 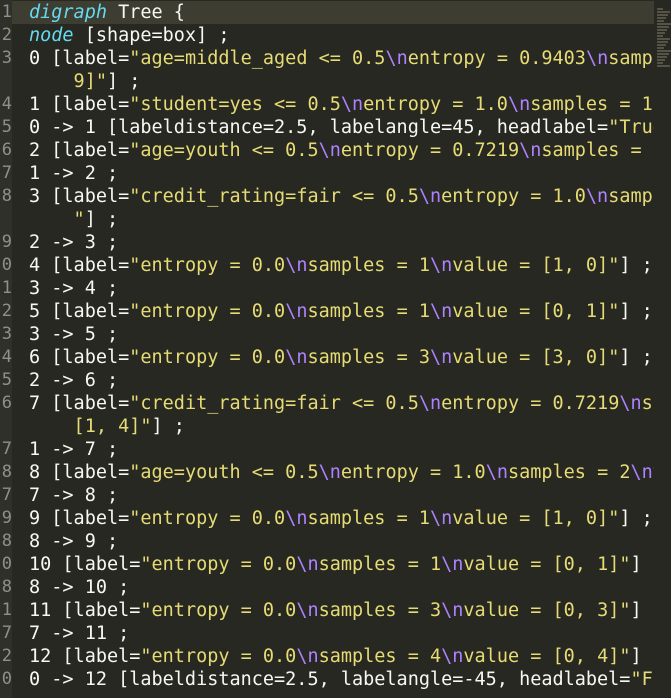 I want to click on code-line: 3 -> 4 ;, so click(x=73, y=288).